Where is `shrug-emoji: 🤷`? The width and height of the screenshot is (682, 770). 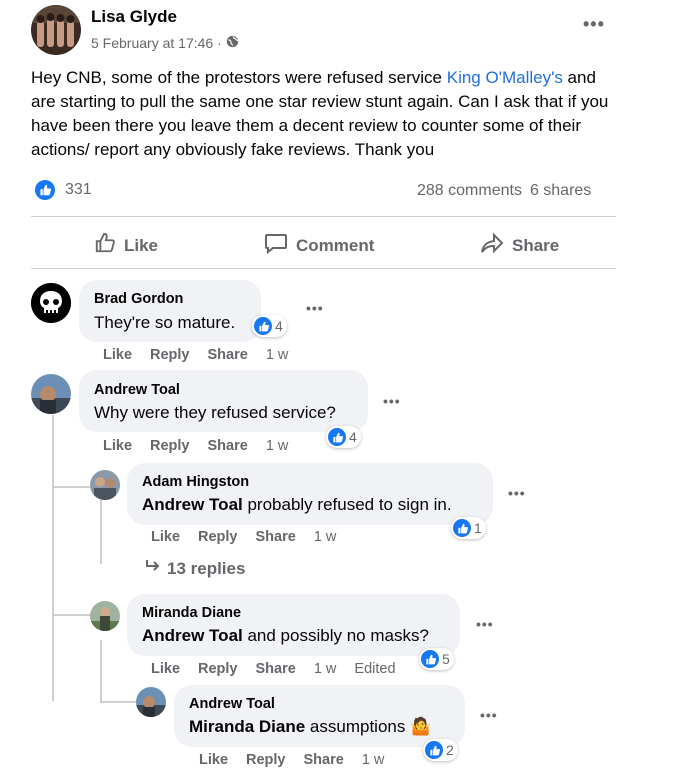 shrug-emoji: 🤷 is located at coordinates (421, 726).